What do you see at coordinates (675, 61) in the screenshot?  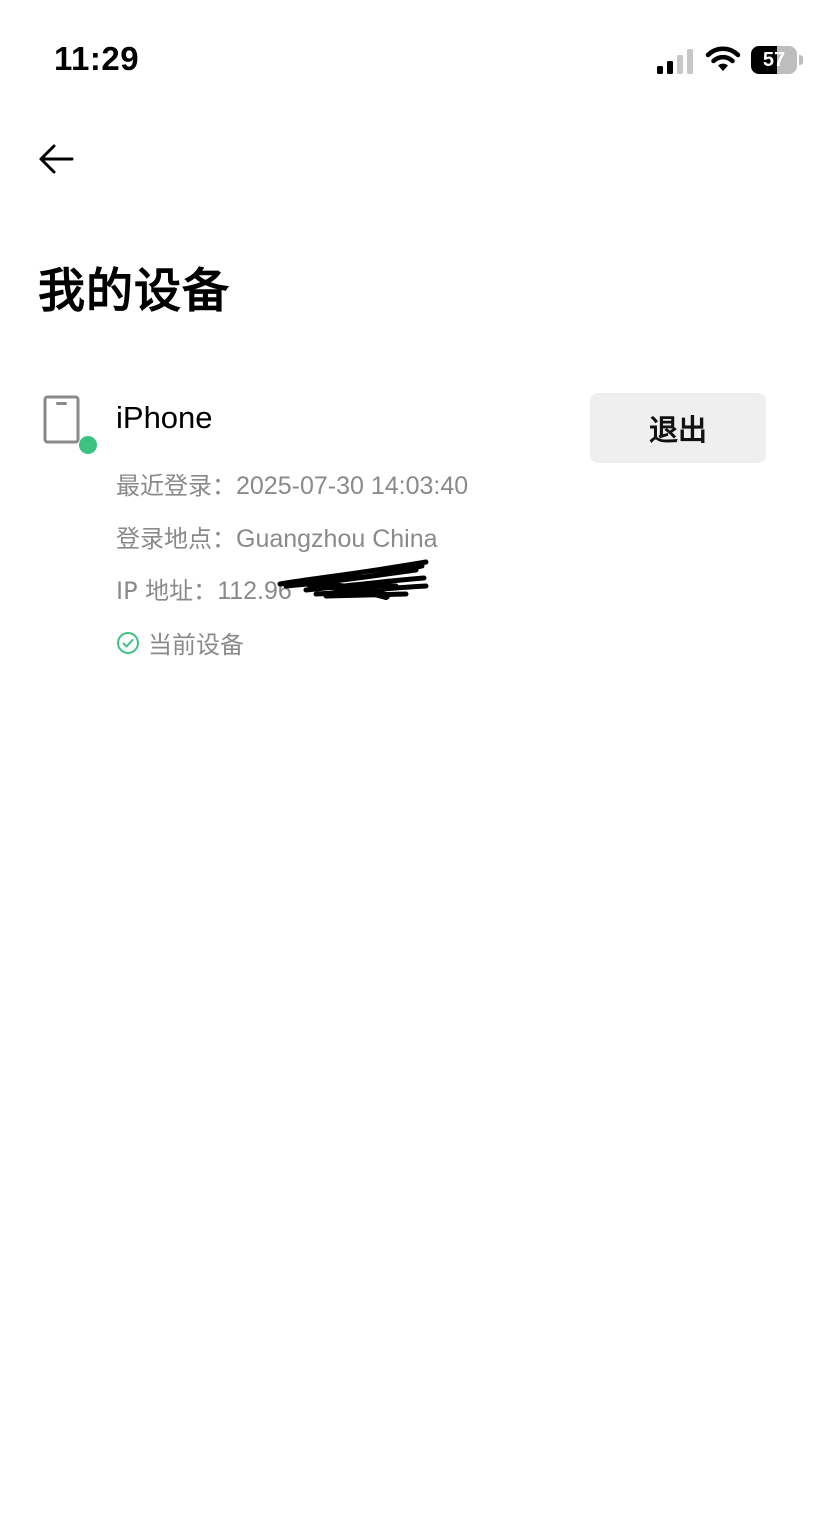 I see `cellular-signal-icon` at bounding box center [675, 61].